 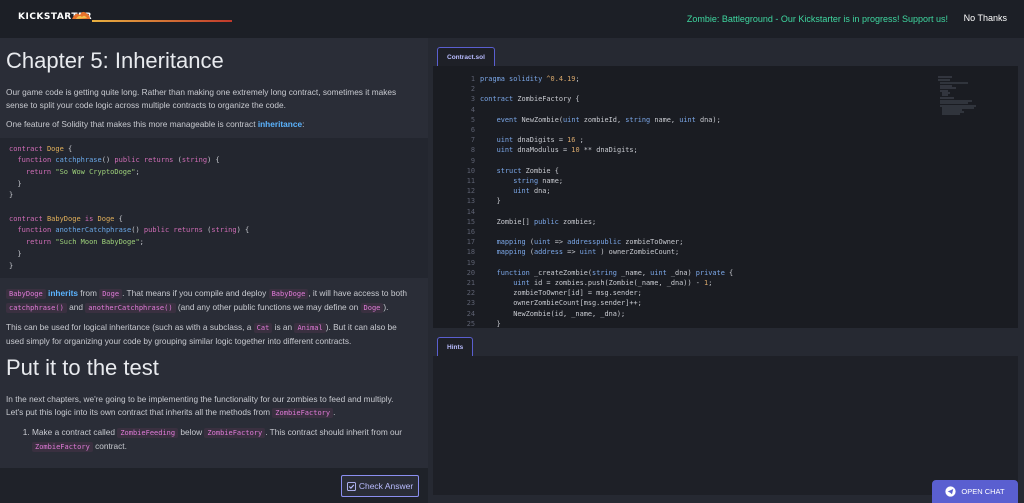 I want to click on code-token: zombies;, so click(x=579, y=221).